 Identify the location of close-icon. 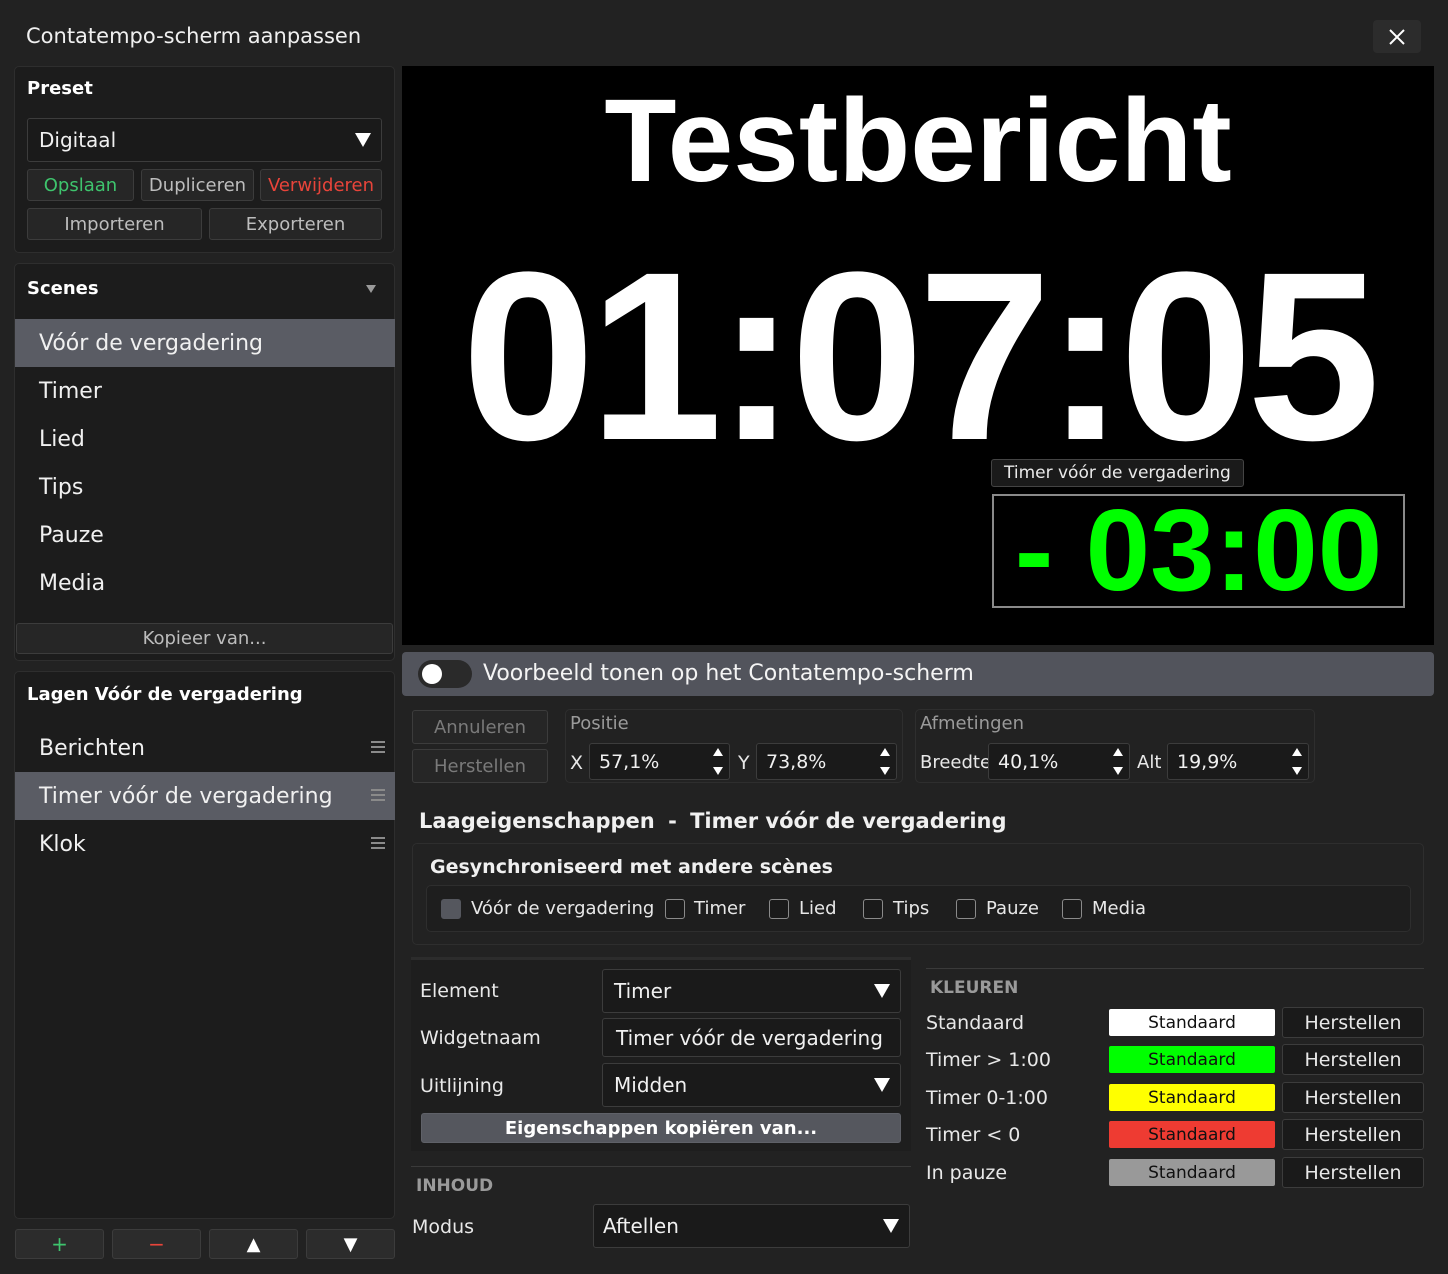
(1397, 36).